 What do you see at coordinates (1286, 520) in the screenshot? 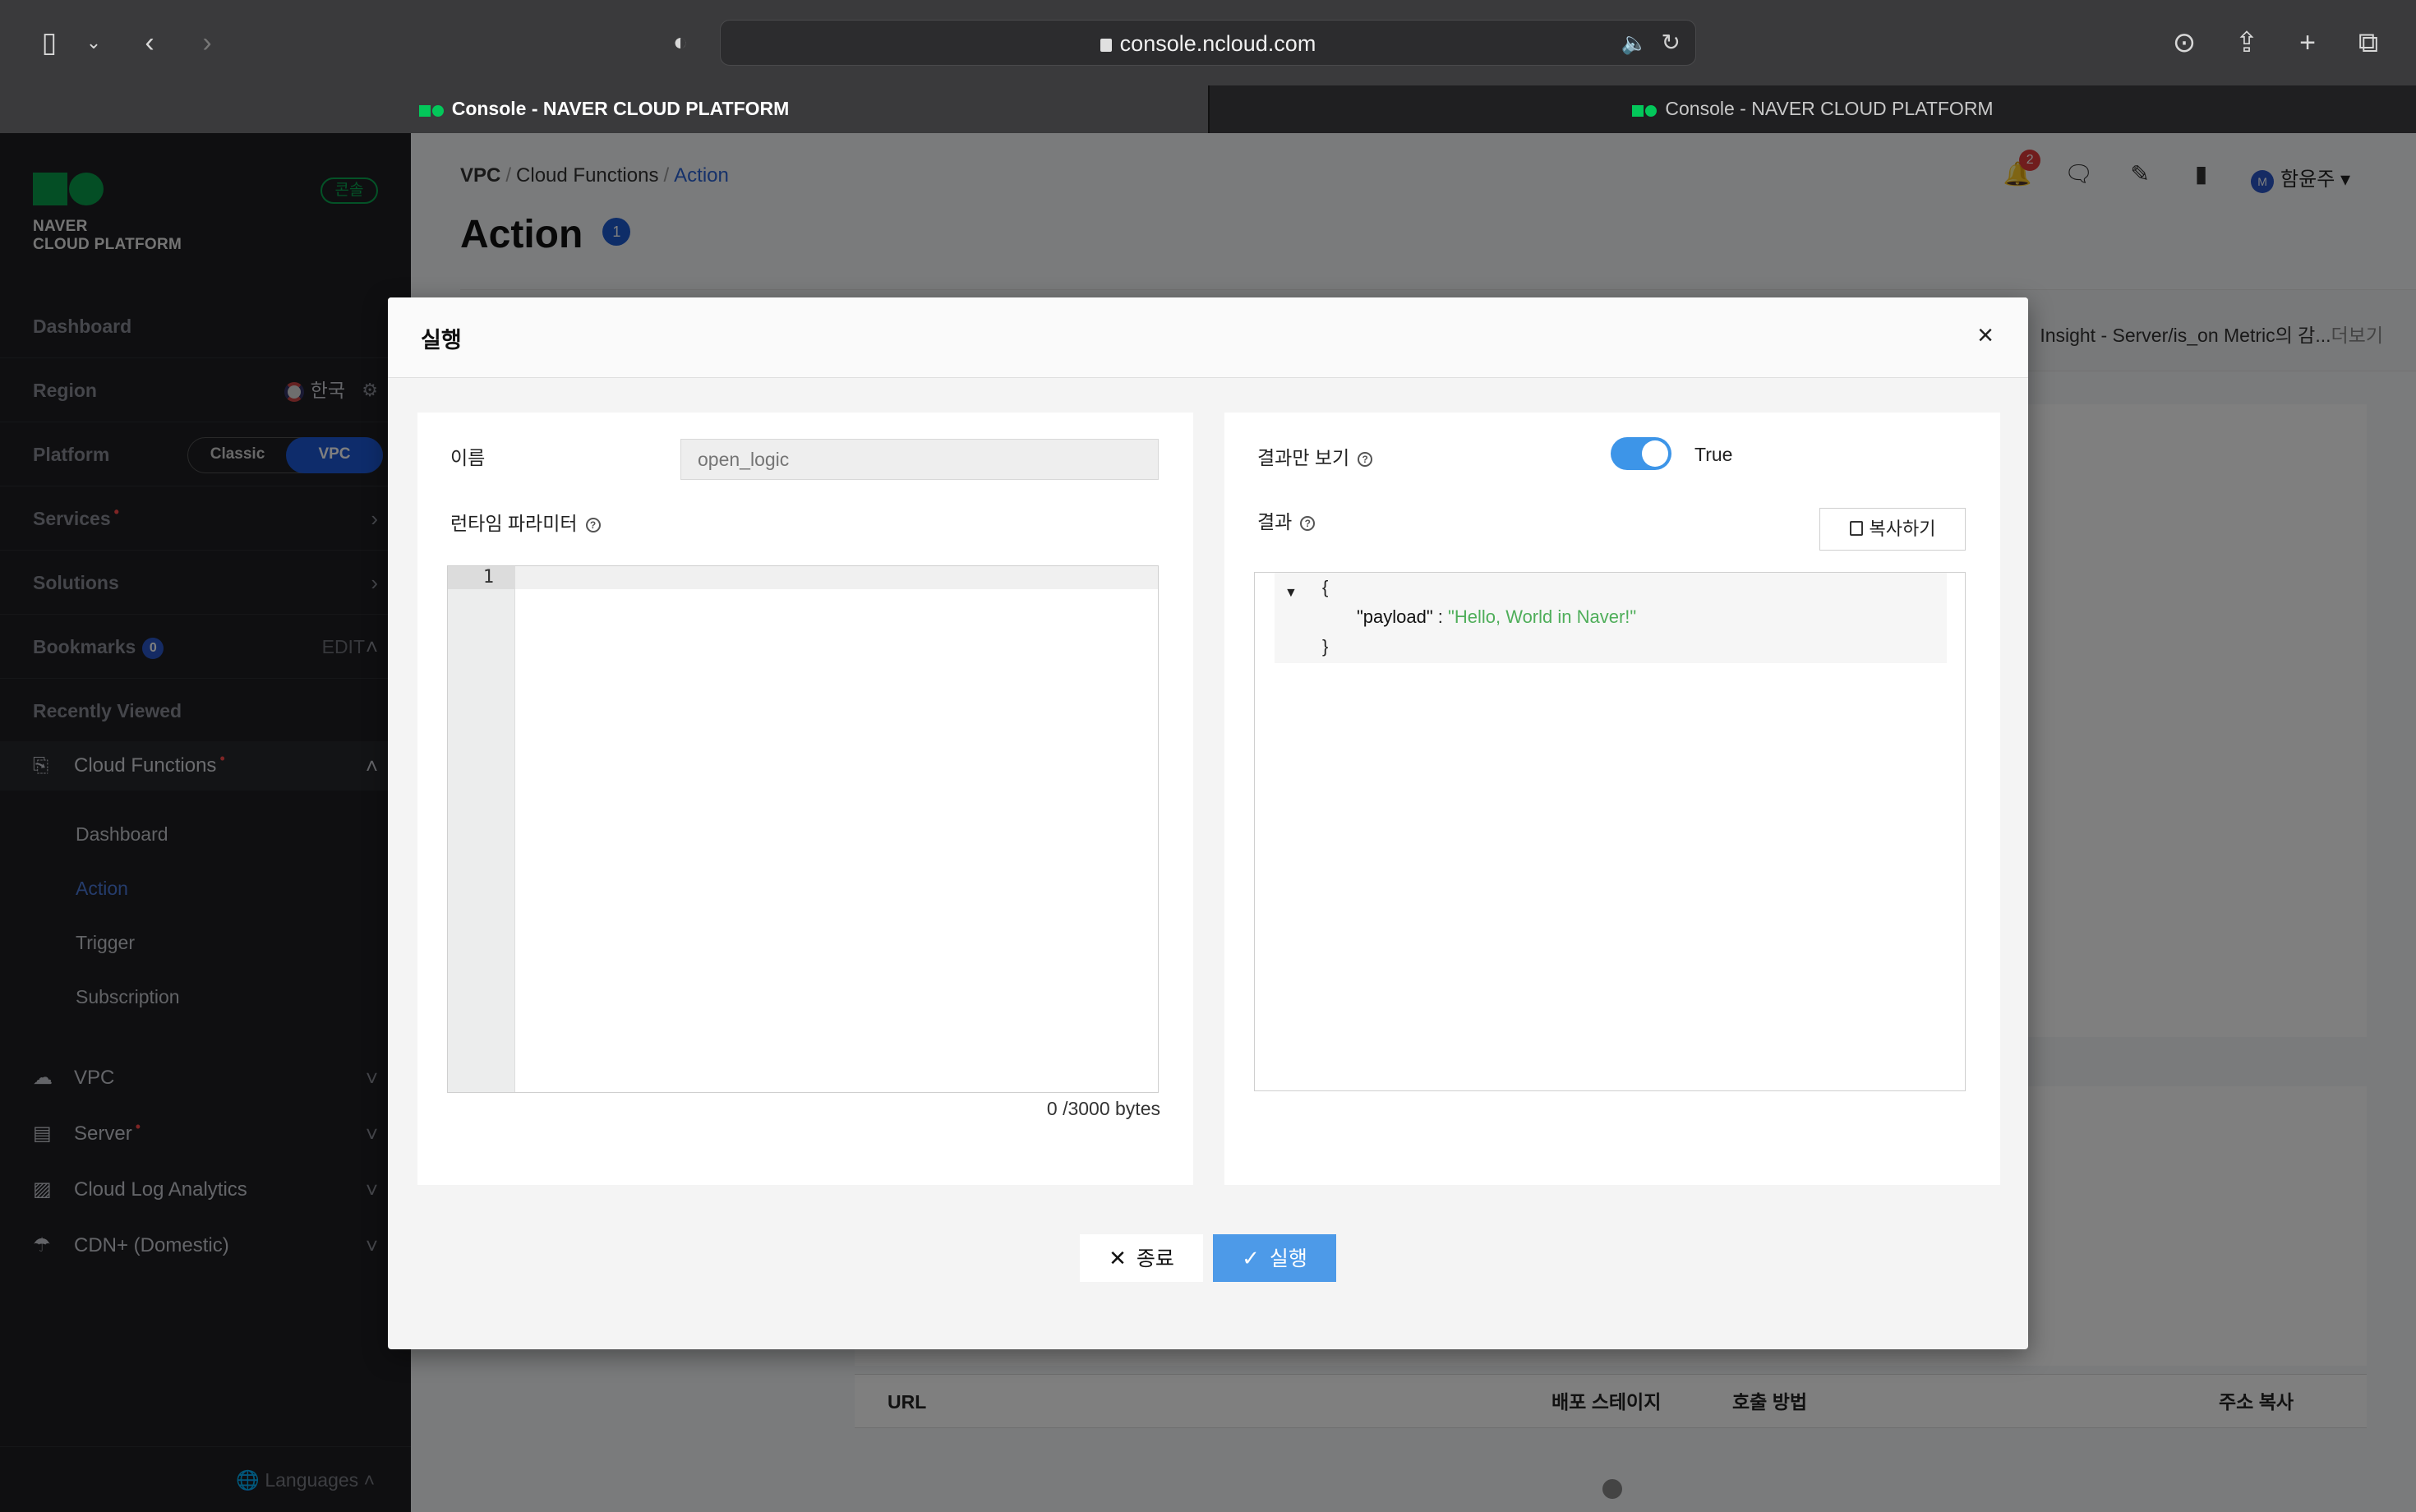
I see `result-label: 결과?` at bounding box center [1286, 520].